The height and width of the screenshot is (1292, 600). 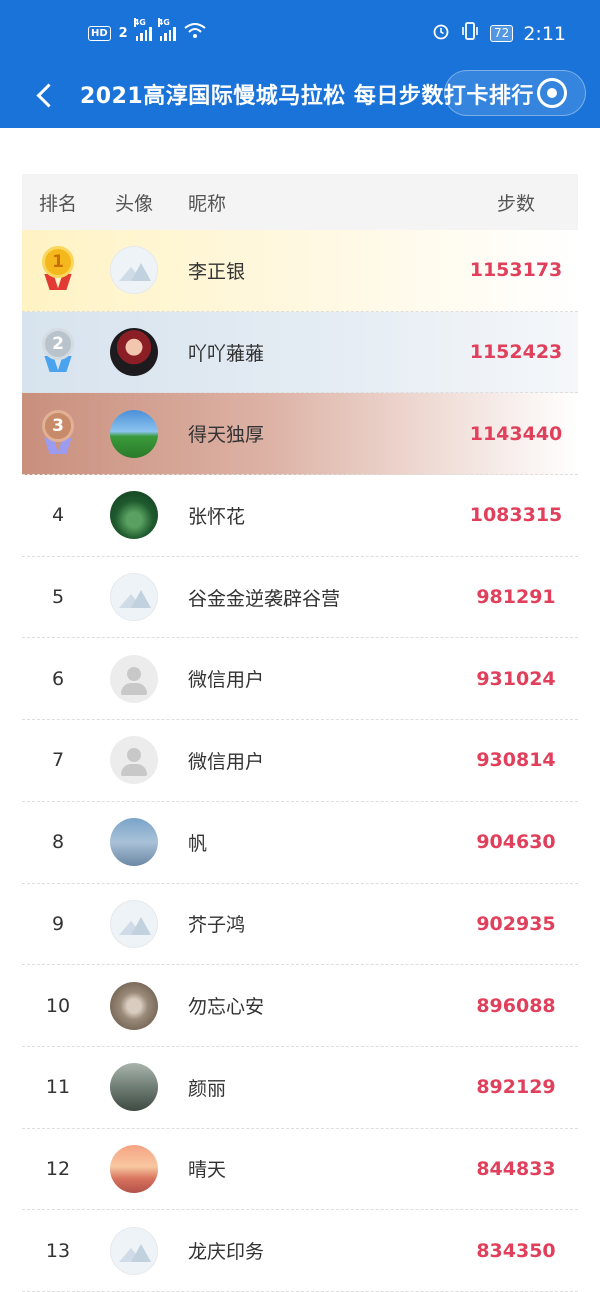 I want to click on step-count: 844833, so click(x=516, y=1168).